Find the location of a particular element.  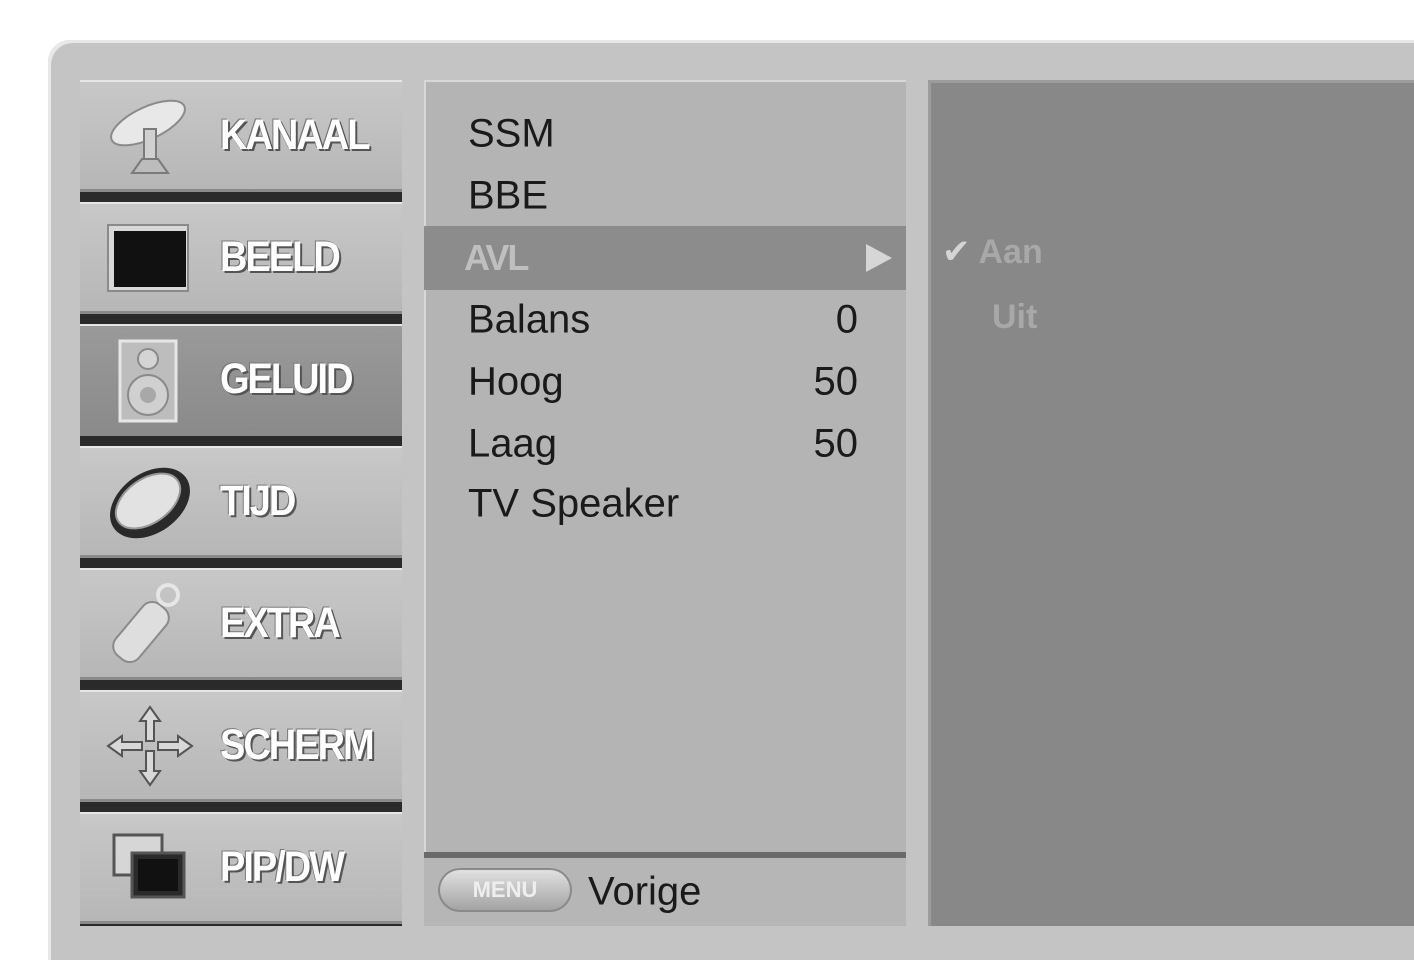

sidebar-item-label: GELUID is located at coordinates (287, 379).